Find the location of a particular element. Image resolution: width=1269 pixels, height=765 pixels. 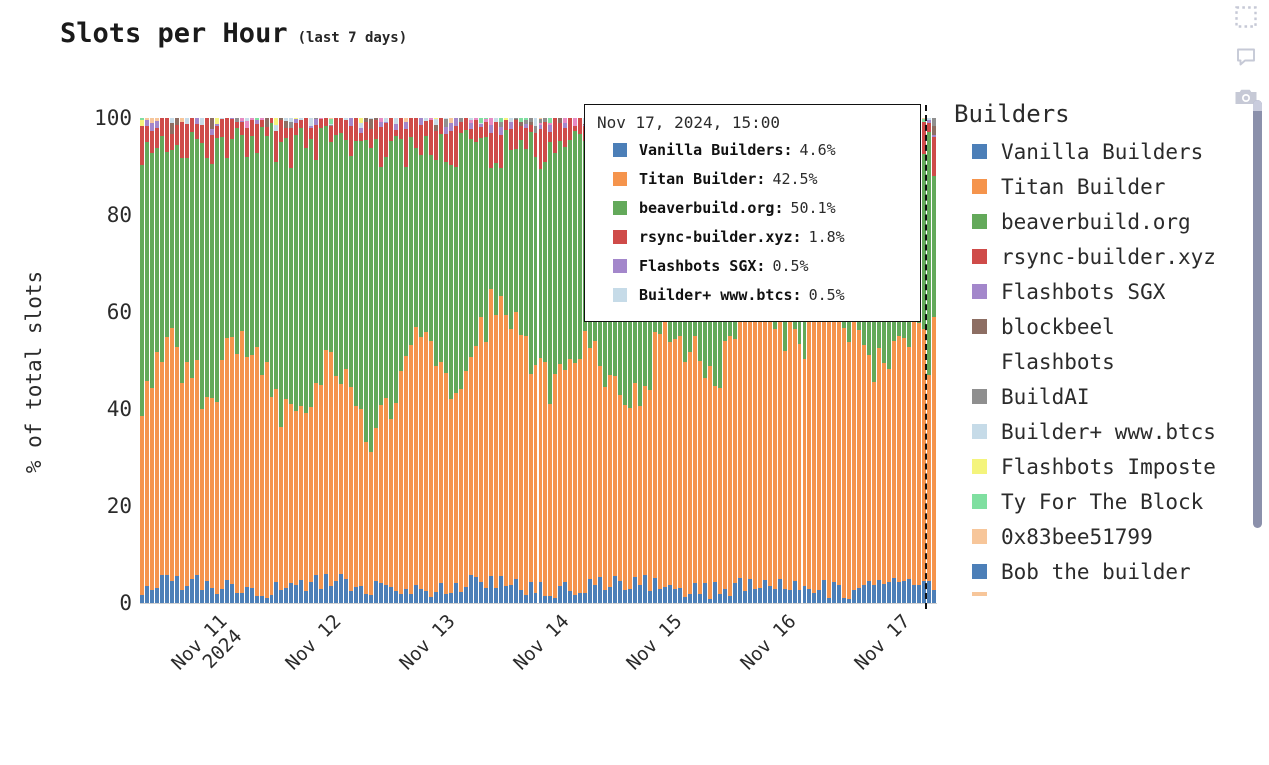

tooltip-row: Flashbots SGX: 0.5% is located at coordinates (752, 266).